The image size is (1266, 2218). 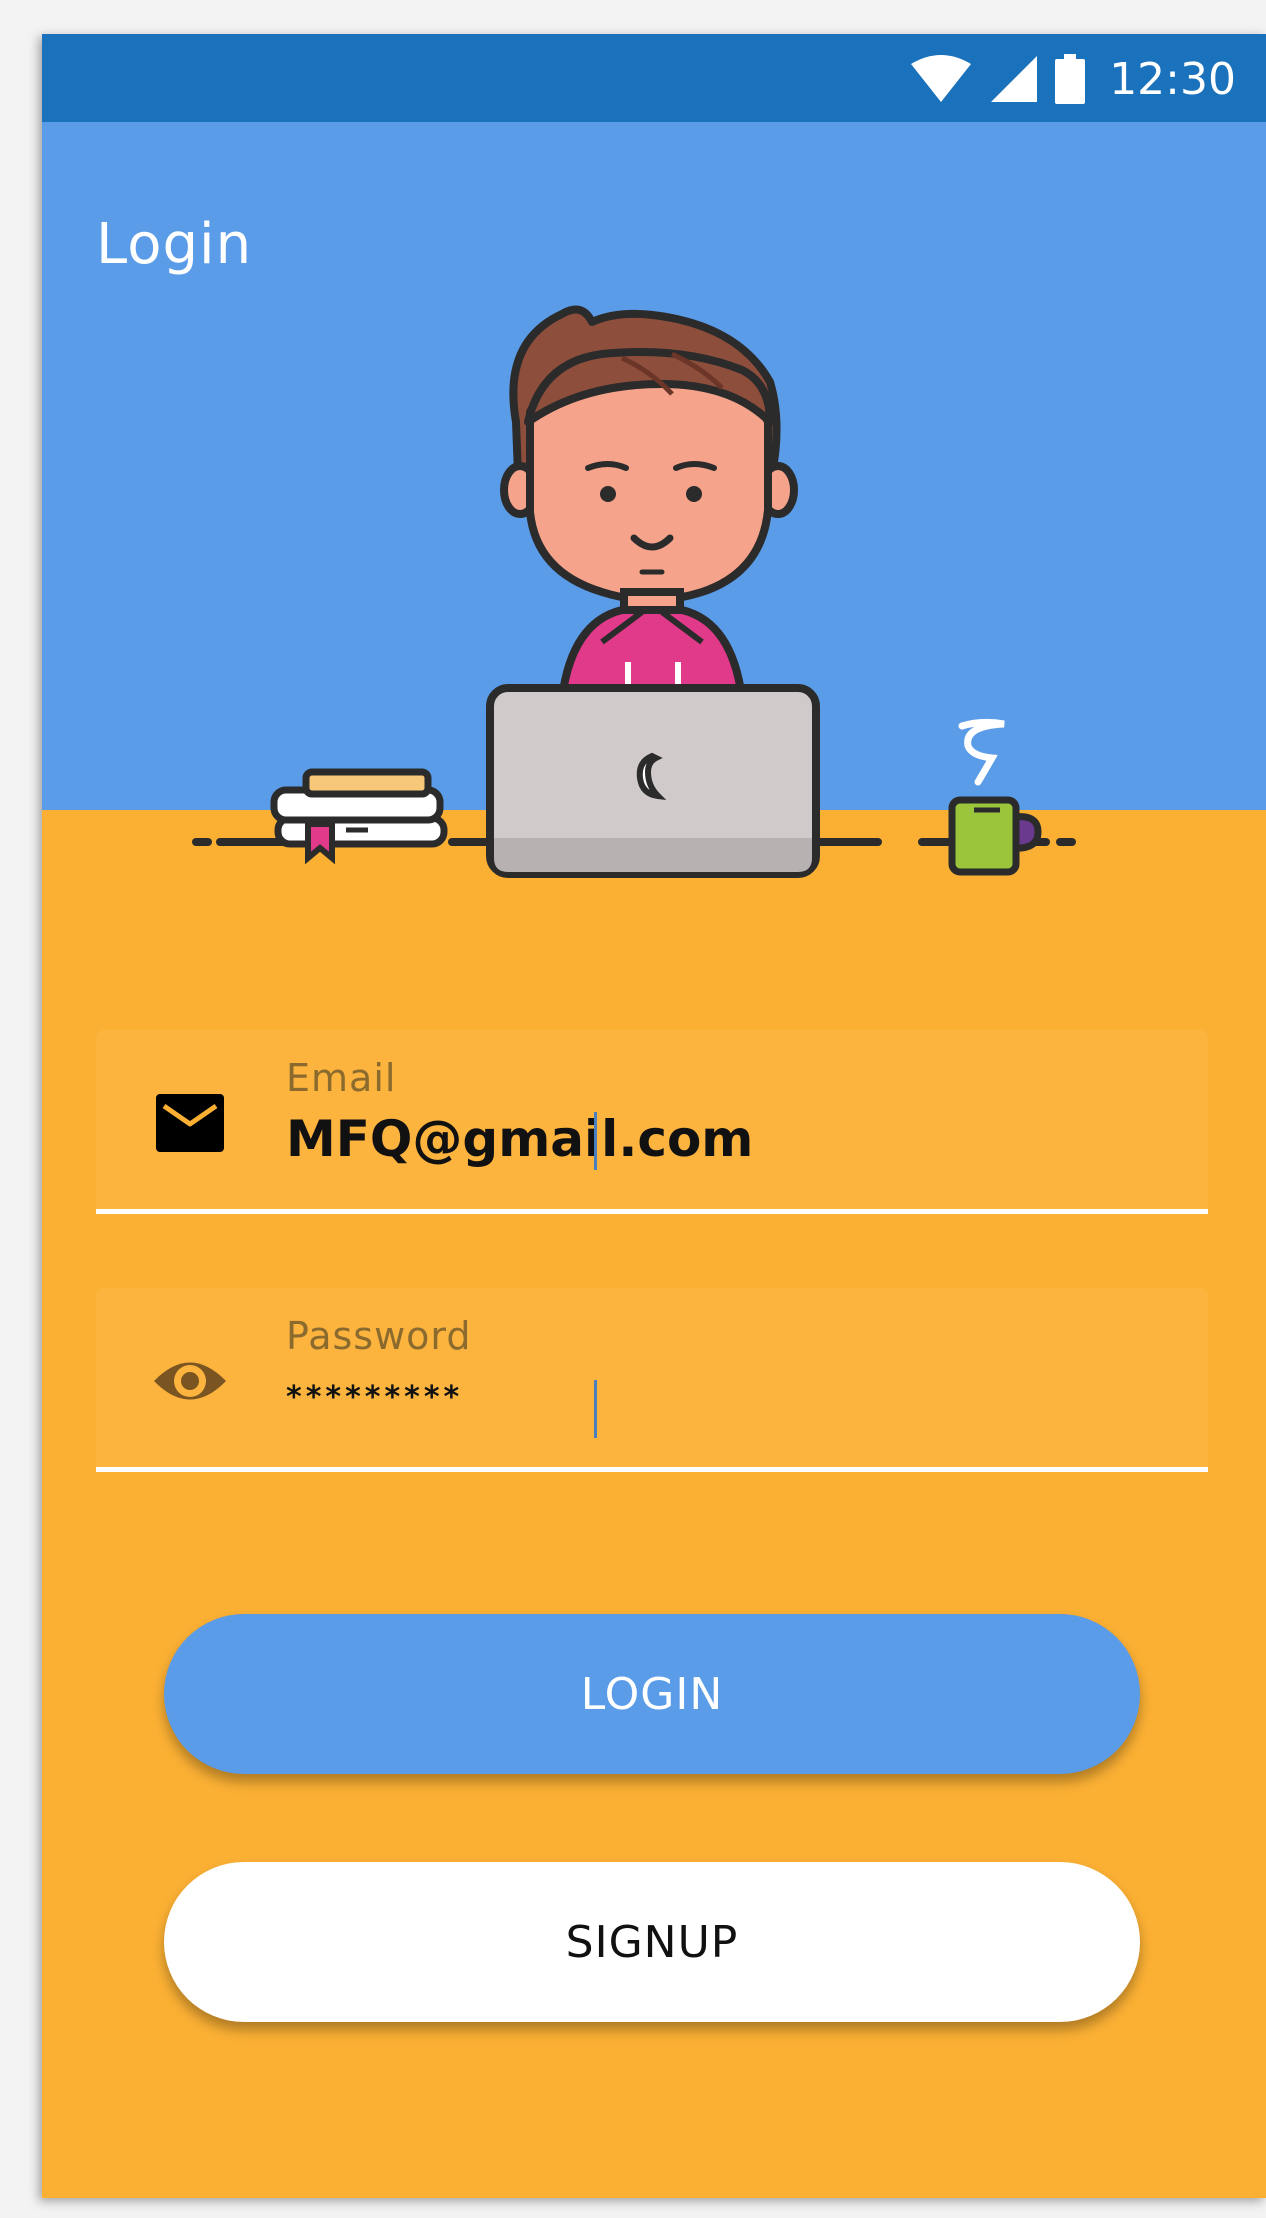 What do you see at coordinates (341, 1078) in the screenshot?
I see `email-label: Email` at bounding box center [341, 1078].